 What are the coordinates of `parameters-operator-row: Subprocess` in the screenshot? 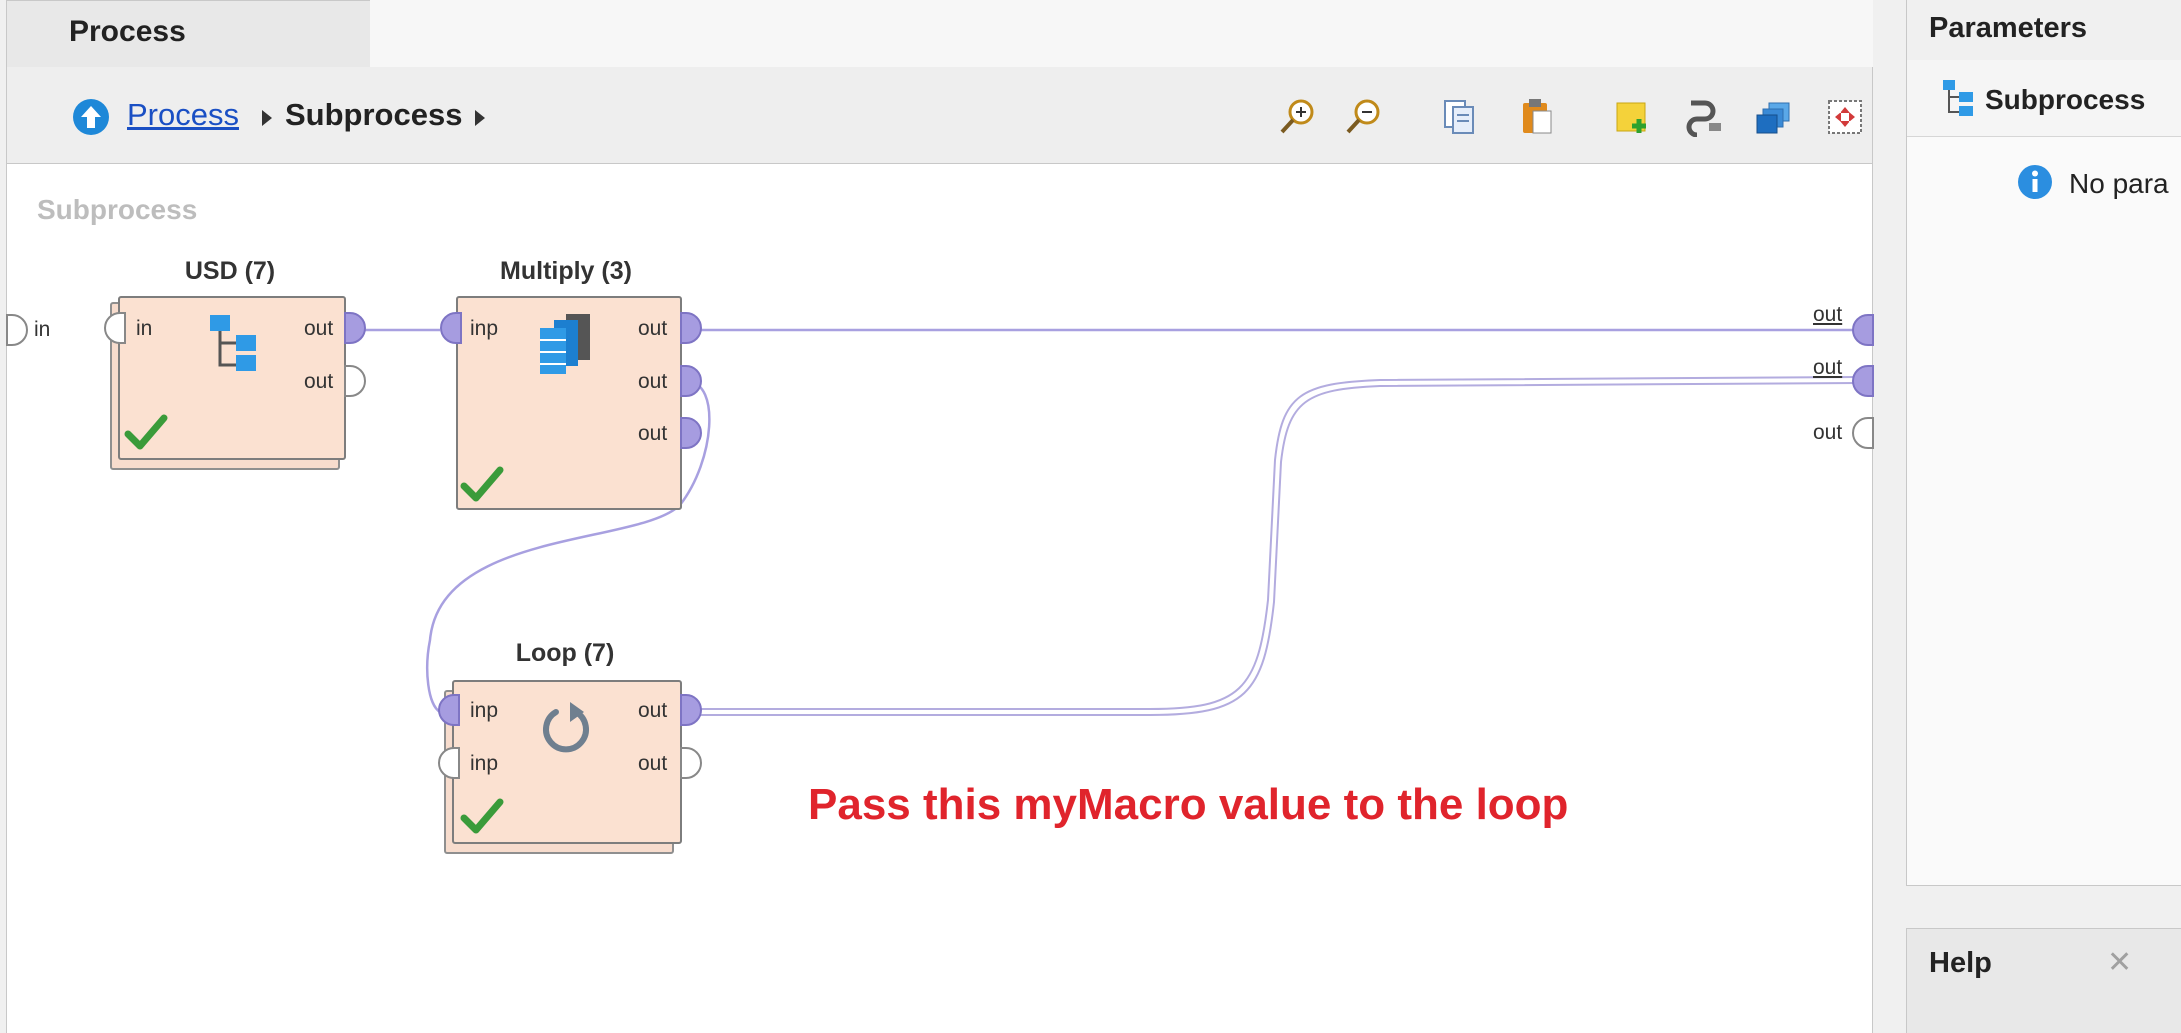 It's located at (2044, 98).